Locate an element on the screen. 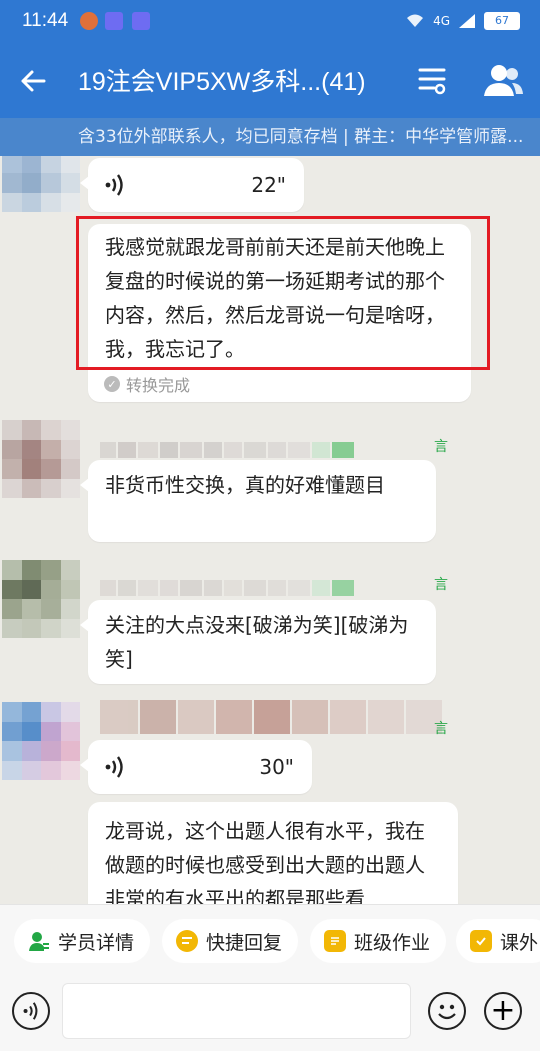 The width and height of the screenshot is (540, 1051). status-time: 11:44 is located at coordinates (45, 20).